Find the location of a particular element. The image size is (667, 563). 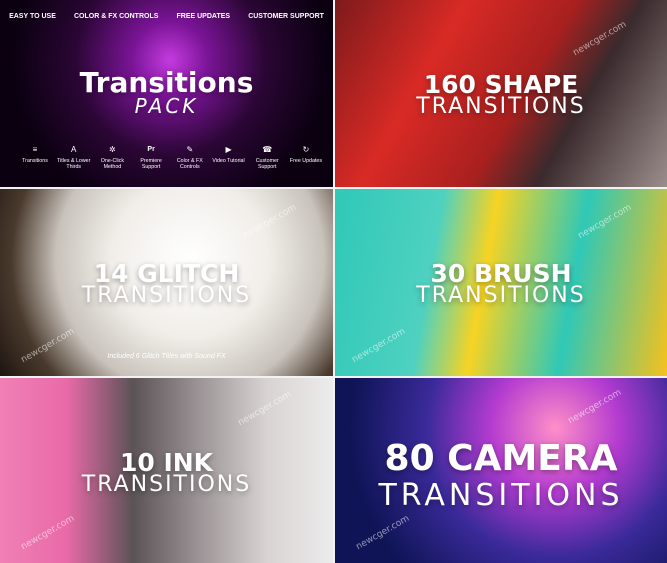

feature-item: ✎ Color & FX Controls is located at coordinates (190, 157).